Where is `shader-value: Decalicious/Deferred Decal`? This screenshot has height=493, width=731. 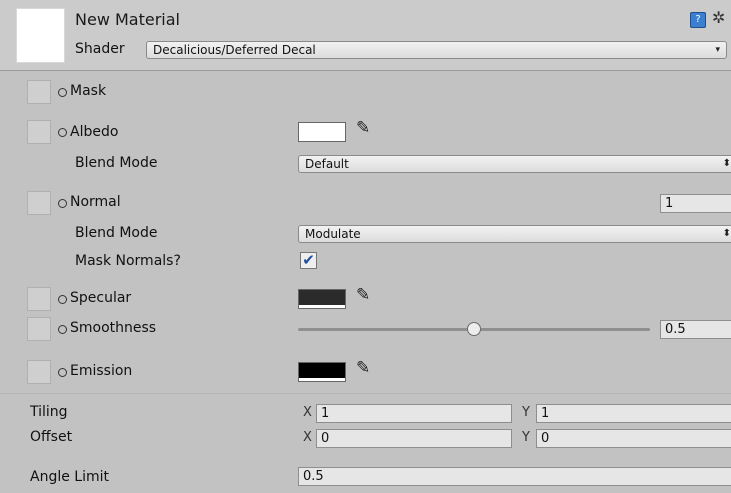 shader-value: Decalicious/Deferred Decal is located at coordinates (234, 50).